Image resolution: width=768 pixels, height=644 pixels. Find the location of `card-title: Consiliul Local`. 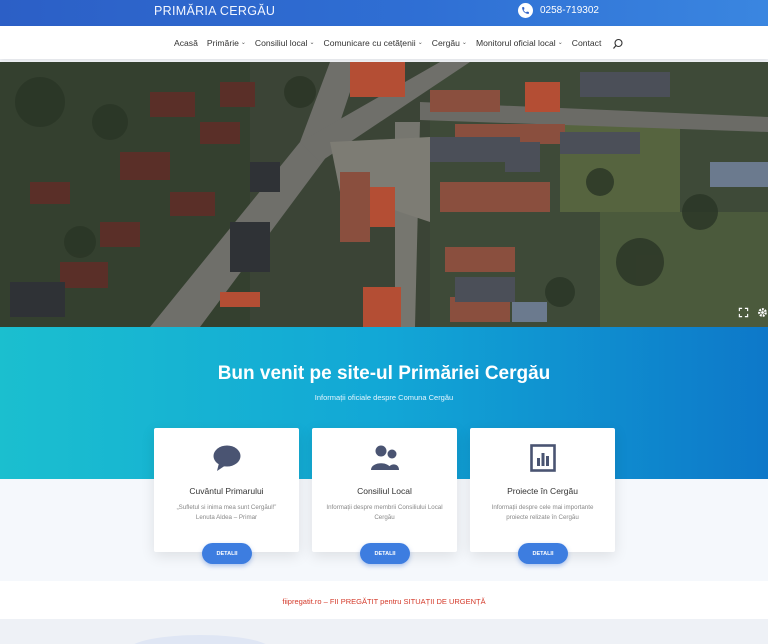

card-title: Consiliul Local is located at coordinates (384, 491).